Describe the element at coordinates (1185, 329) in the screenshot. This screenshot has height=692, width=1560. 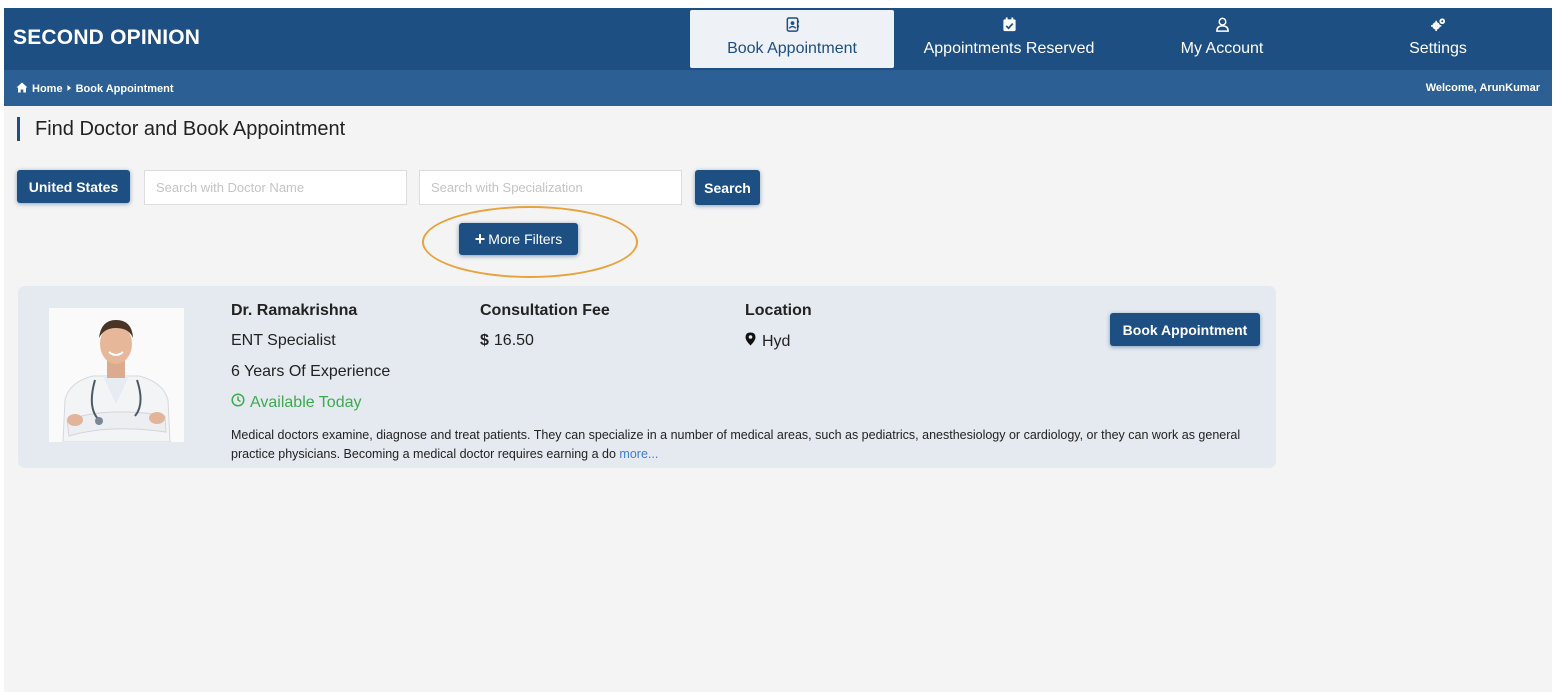
I see `book-appointment-button: Book Appointment` at that location.